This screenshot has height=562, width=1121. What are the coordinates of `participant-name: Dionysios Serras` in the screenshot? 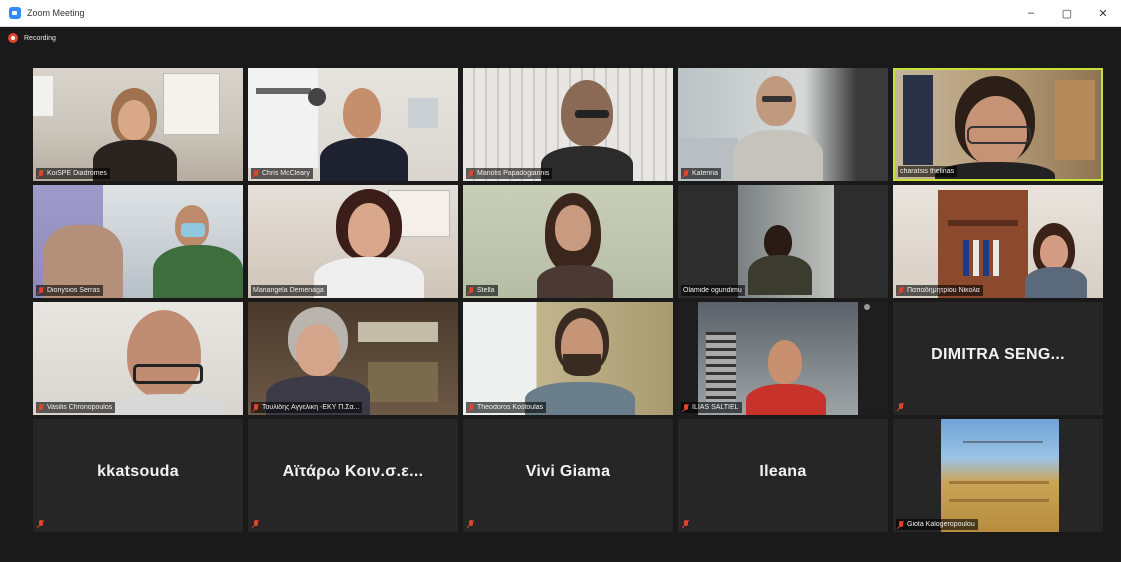 It's located at (73, 290).